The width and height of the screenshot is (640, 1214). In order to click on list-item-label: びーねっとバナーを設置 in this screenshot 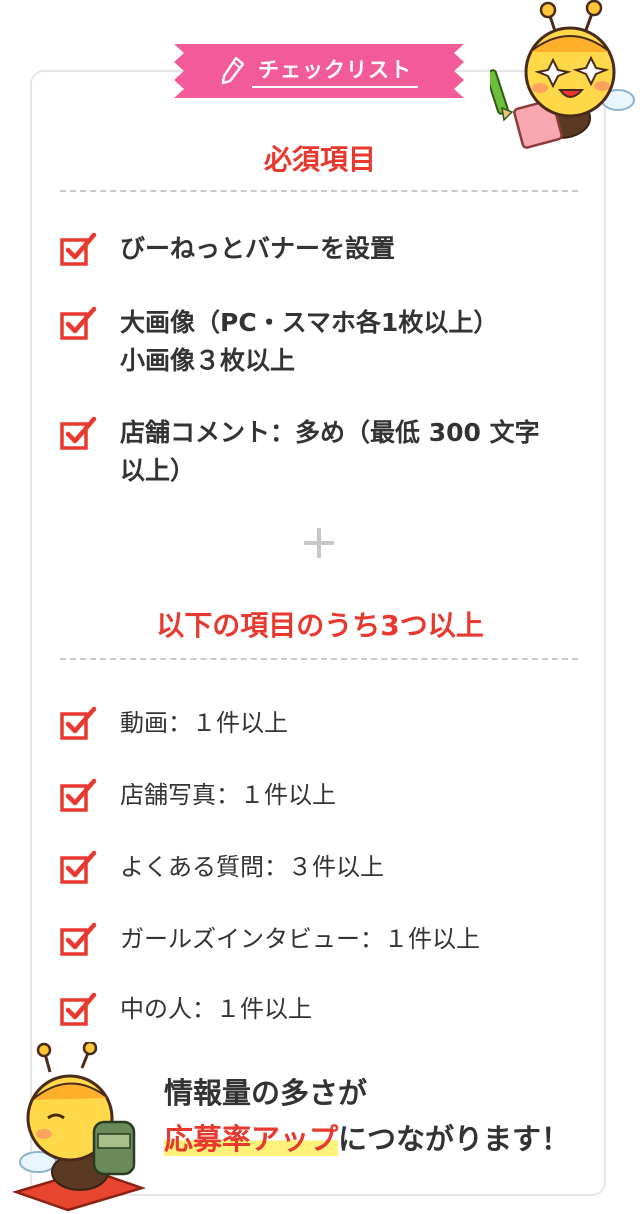, I will do `click(258, 248)`.